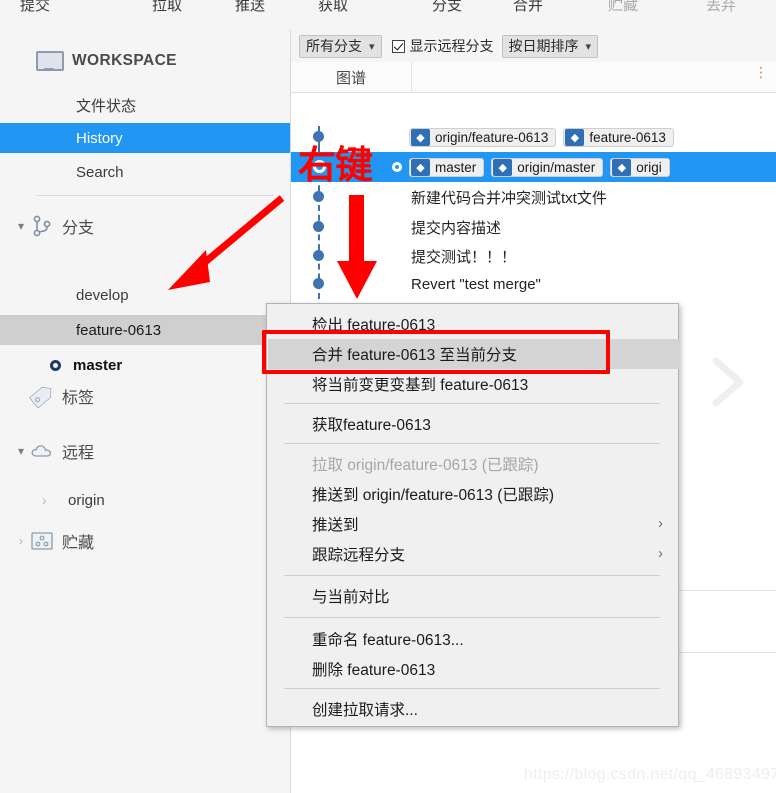  Describe the element at coordinates (145, 500) in the screenshot. I see `sidebar-remote-origin: › origin` at that location.